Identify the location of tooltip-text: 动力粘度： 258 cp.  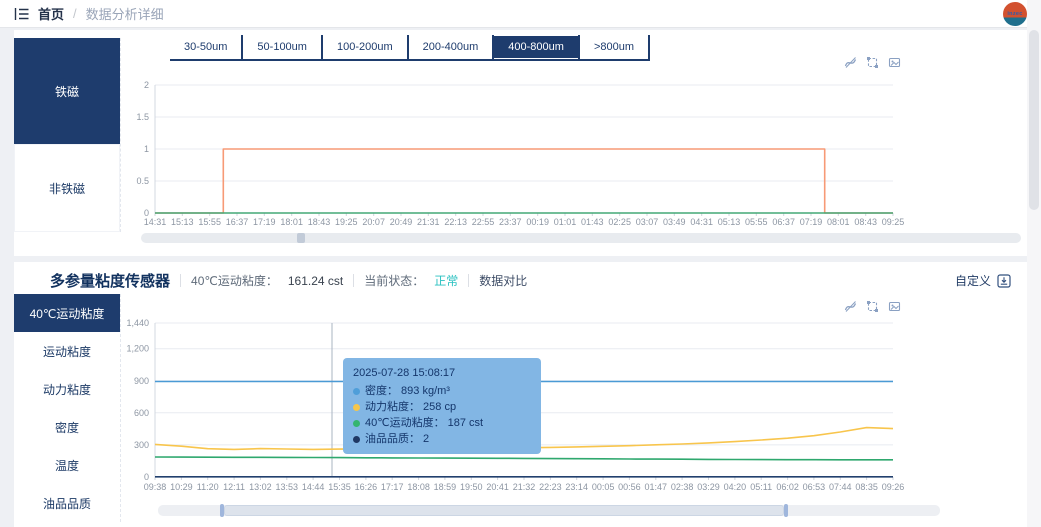
(411, 407).